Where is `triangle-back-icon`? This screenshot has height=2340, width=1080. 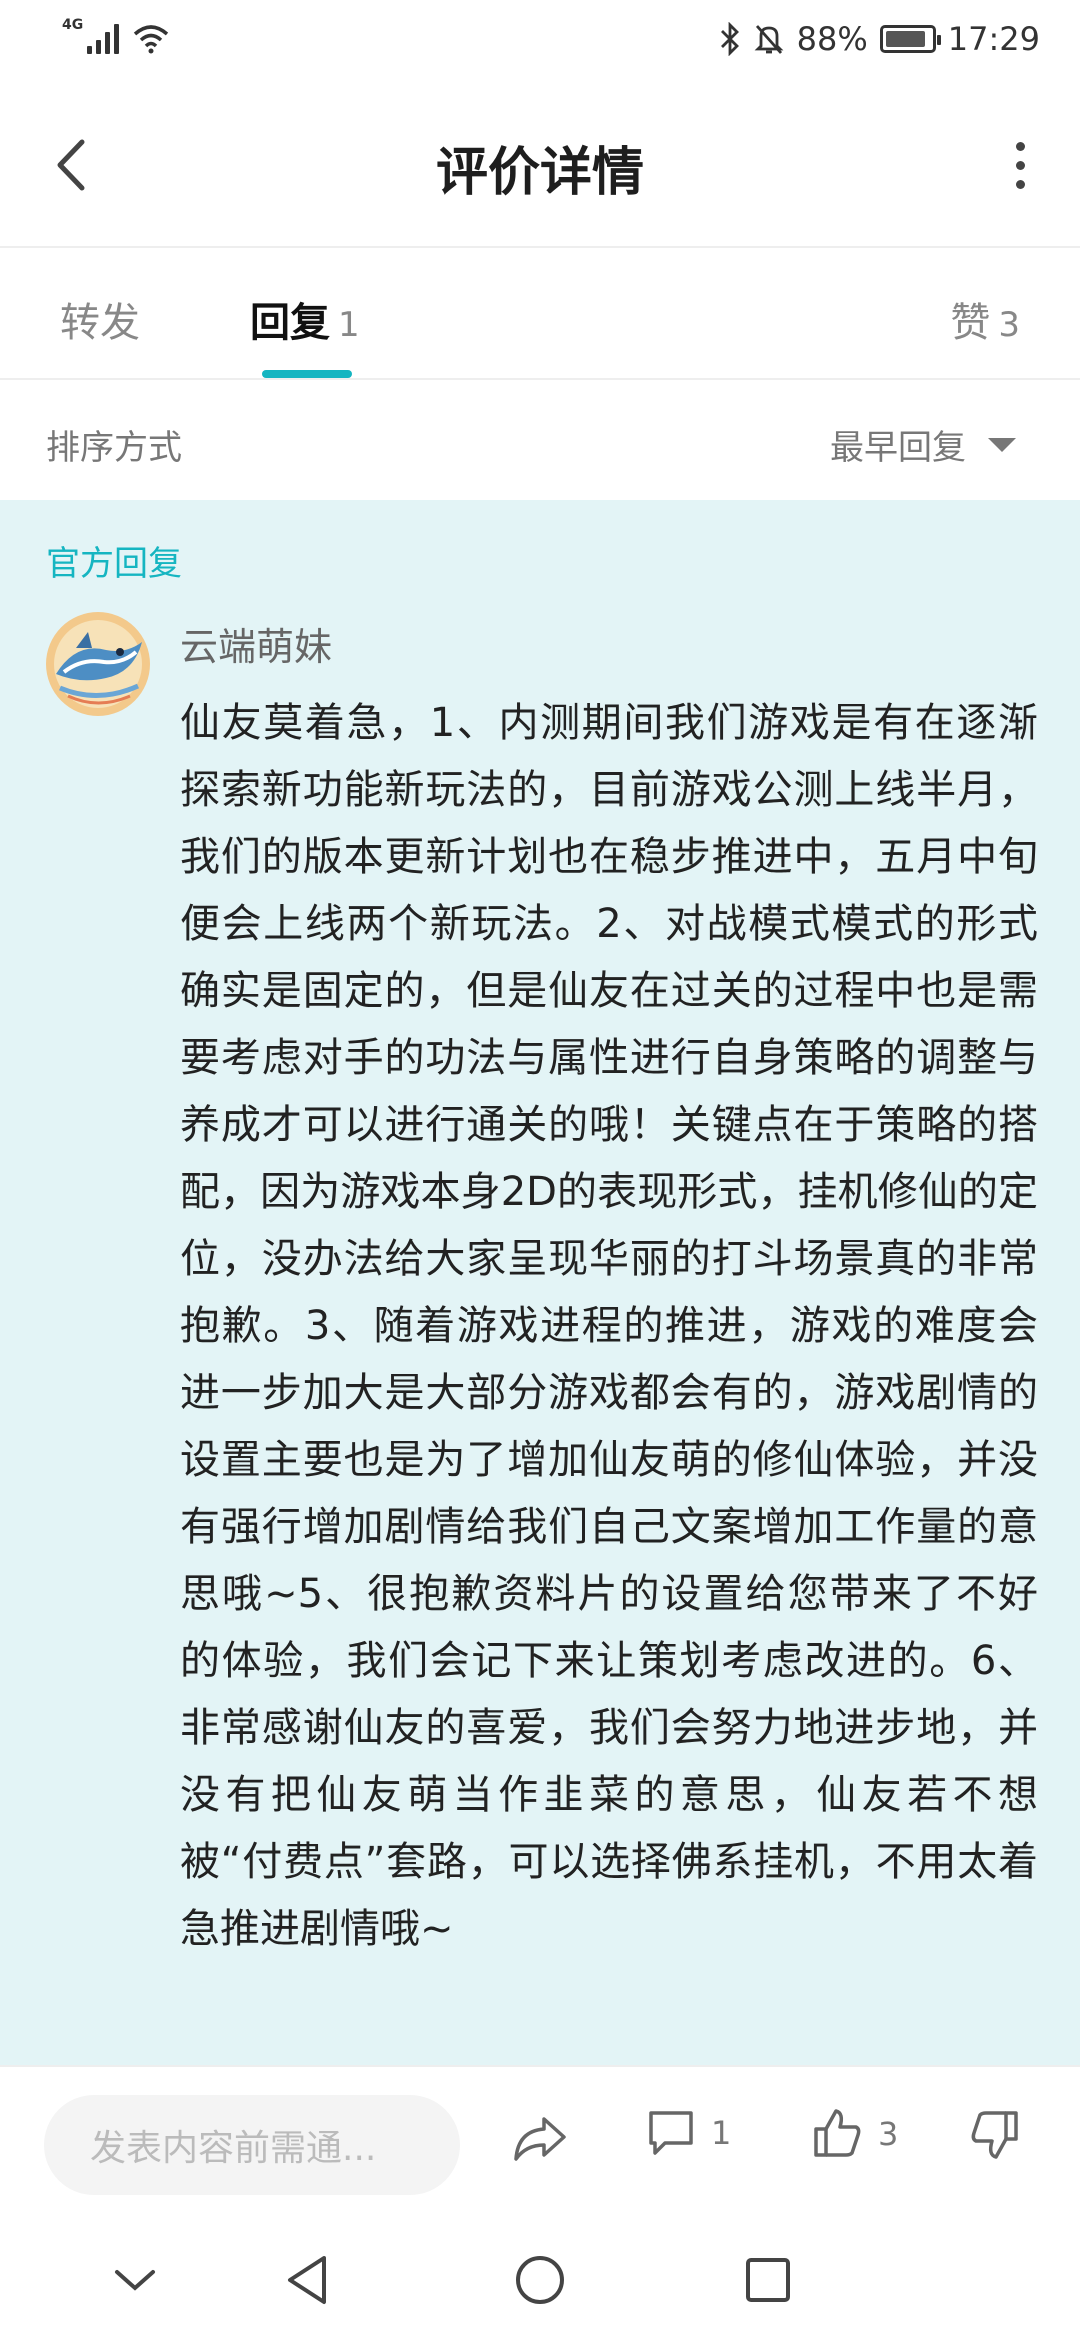
triangle-back-icon is located at coordinates (307, 2280).